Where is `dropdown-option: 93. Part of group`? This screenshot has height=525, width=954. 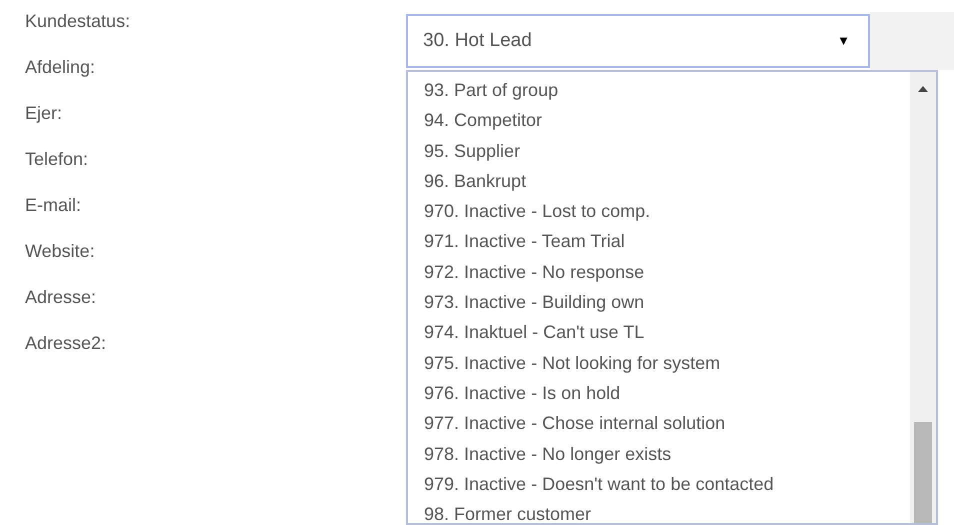
dropdown-option: 93. Part of group is located at coordinates (491, 90).